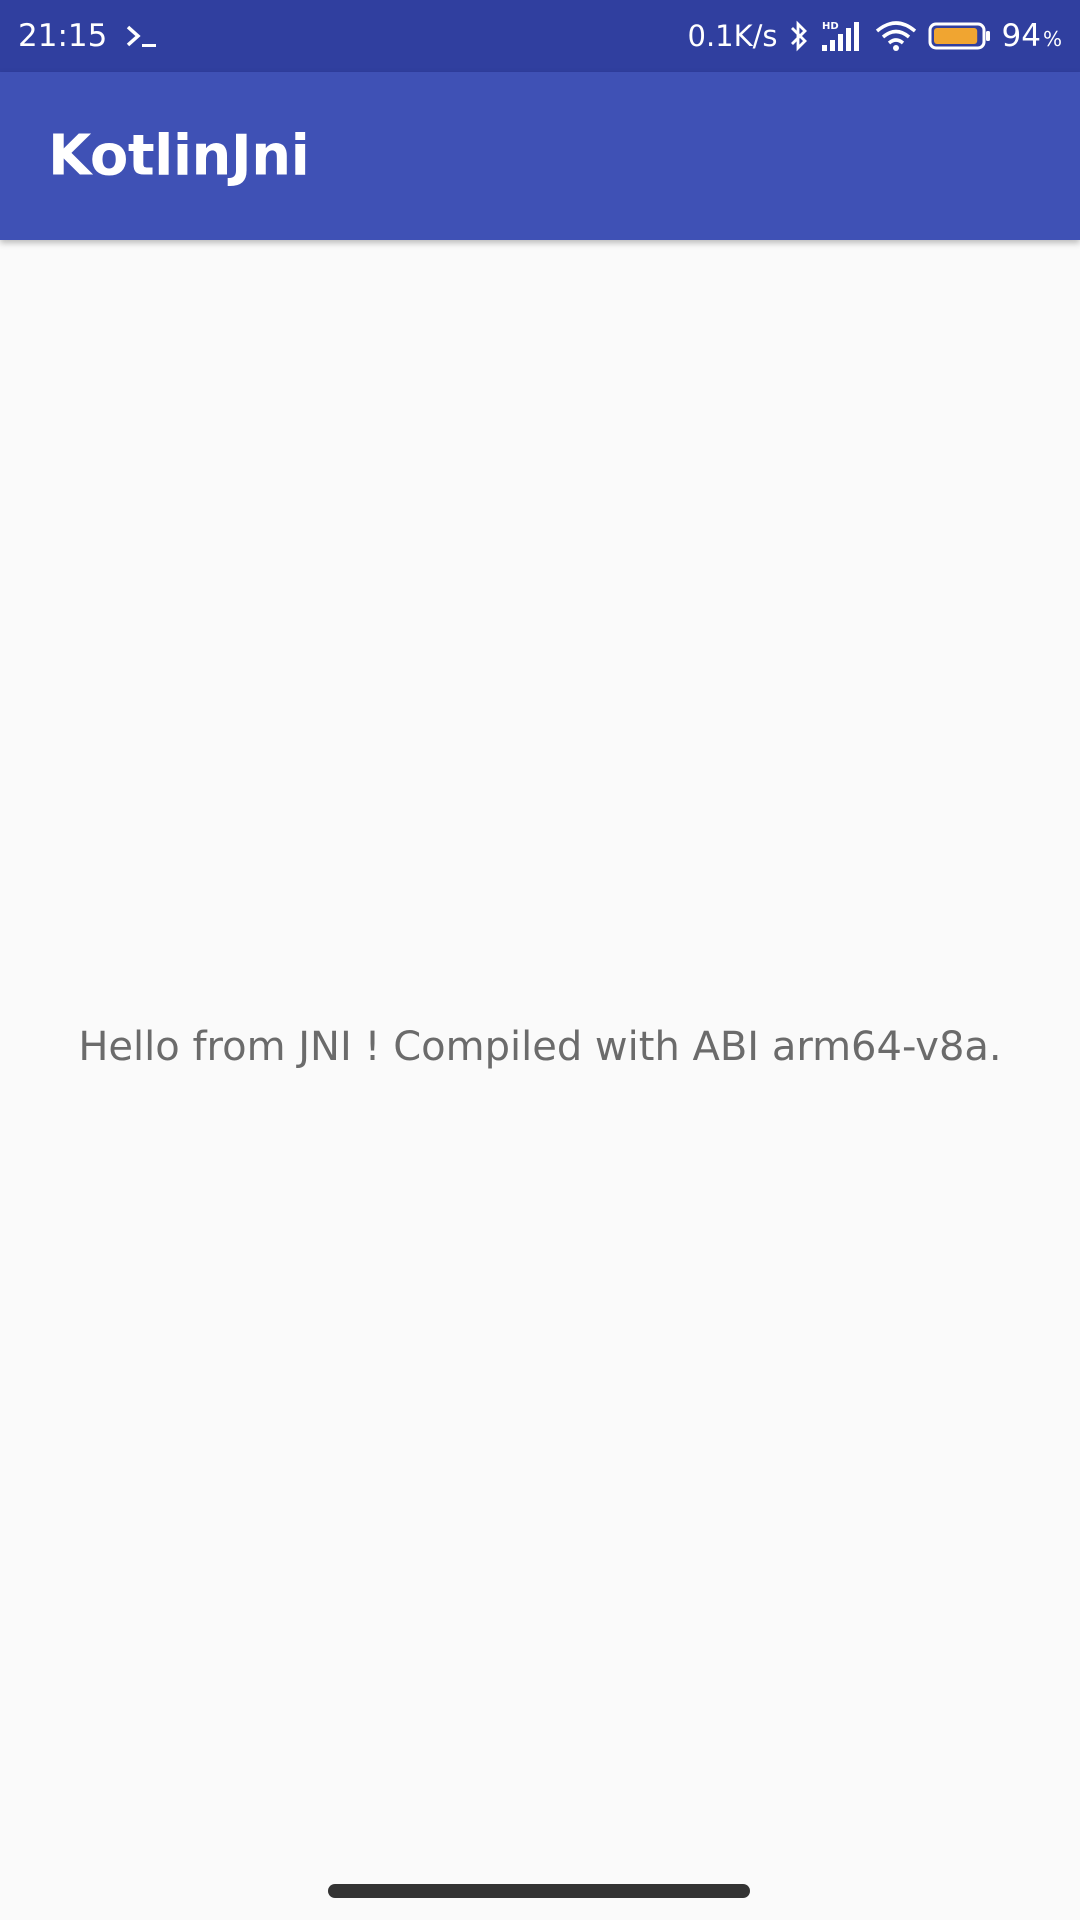  I want to click on status-time: 21:15, so click(63, 36).